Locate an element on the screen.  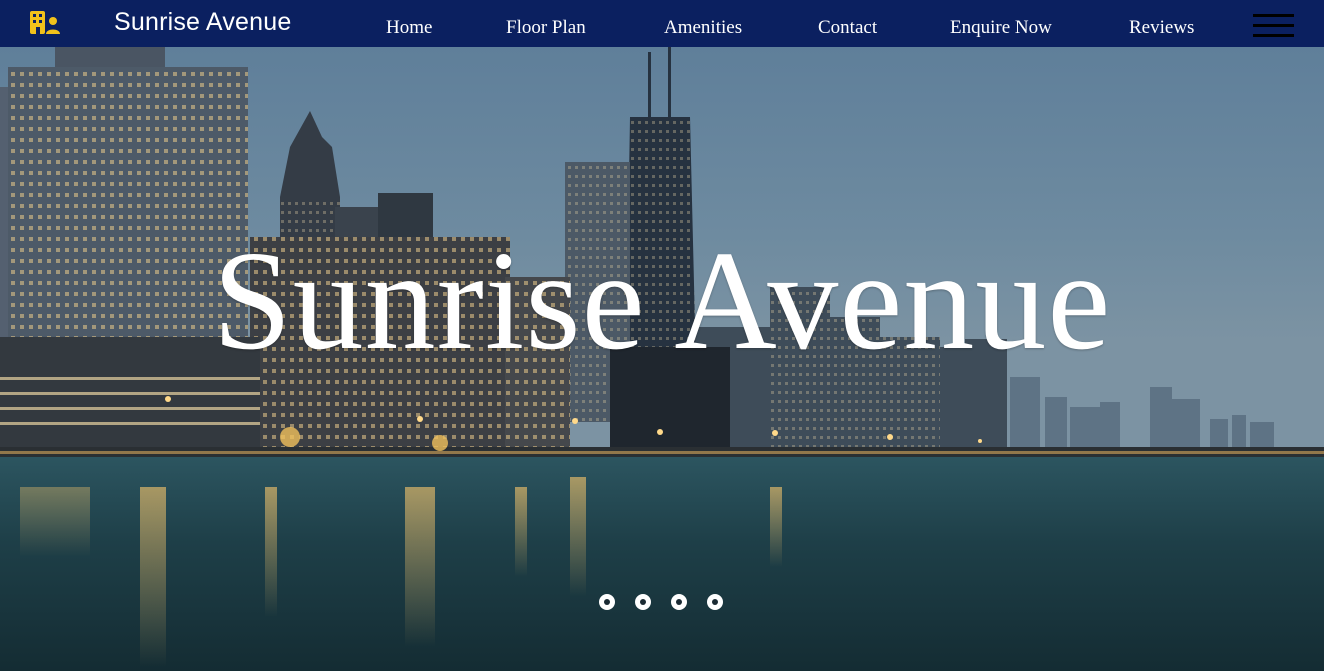
building-user-icon is located at coordinates (45, 22).